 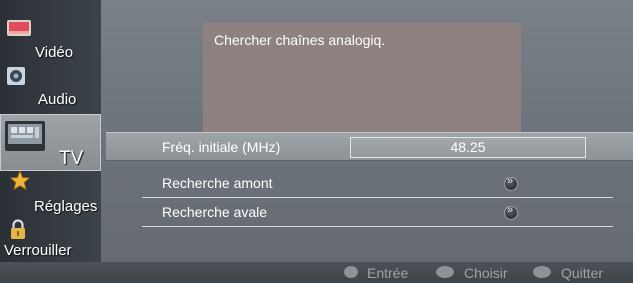 What do you see at coordinates (445, 272) in the screenshot?
I see `dpad-icon` at bounding box center [445, 272].